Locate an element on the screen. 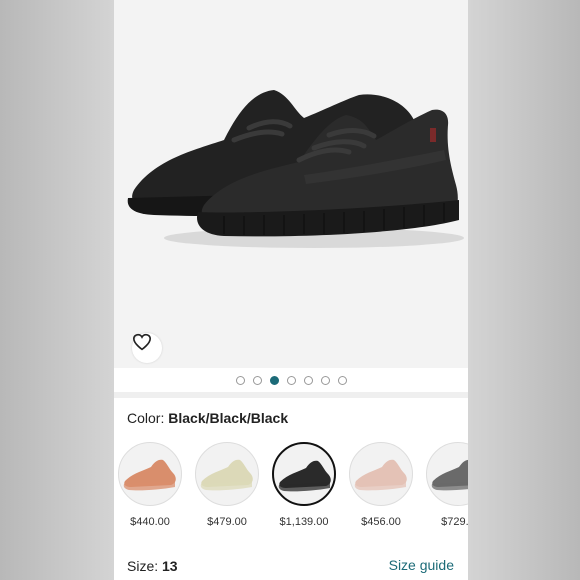 This screenshot has height=580, width=580. variant-swatch: $479.00 is located at coordinates (228, 485).